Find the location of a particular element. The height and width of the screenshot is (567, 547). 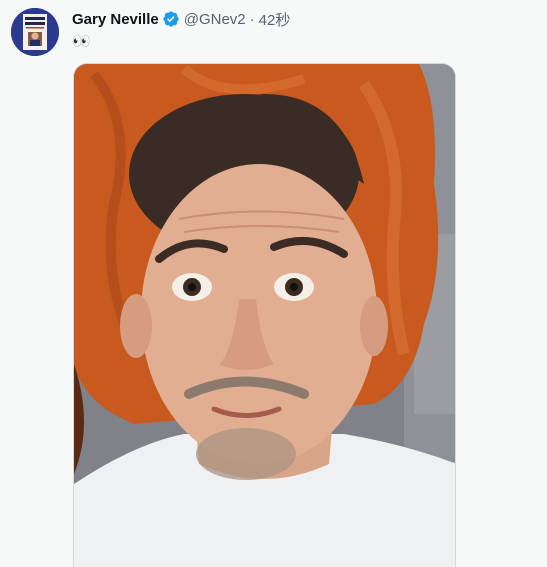

book-cover-avatar-icon is located at coordinates (35, 32).